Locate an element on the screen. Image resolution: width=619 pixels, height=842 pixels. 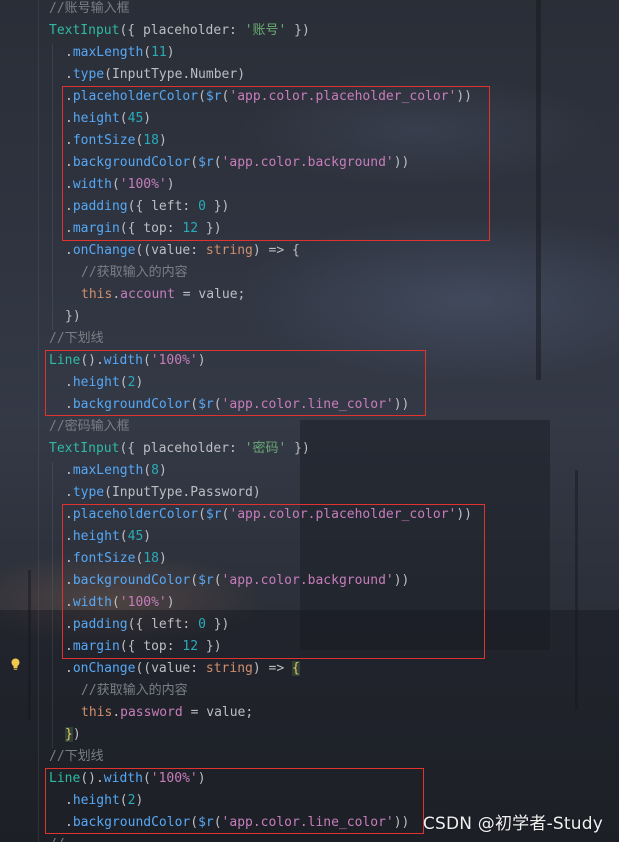
highlight-box-account-line is located at coordinates (235, 383).